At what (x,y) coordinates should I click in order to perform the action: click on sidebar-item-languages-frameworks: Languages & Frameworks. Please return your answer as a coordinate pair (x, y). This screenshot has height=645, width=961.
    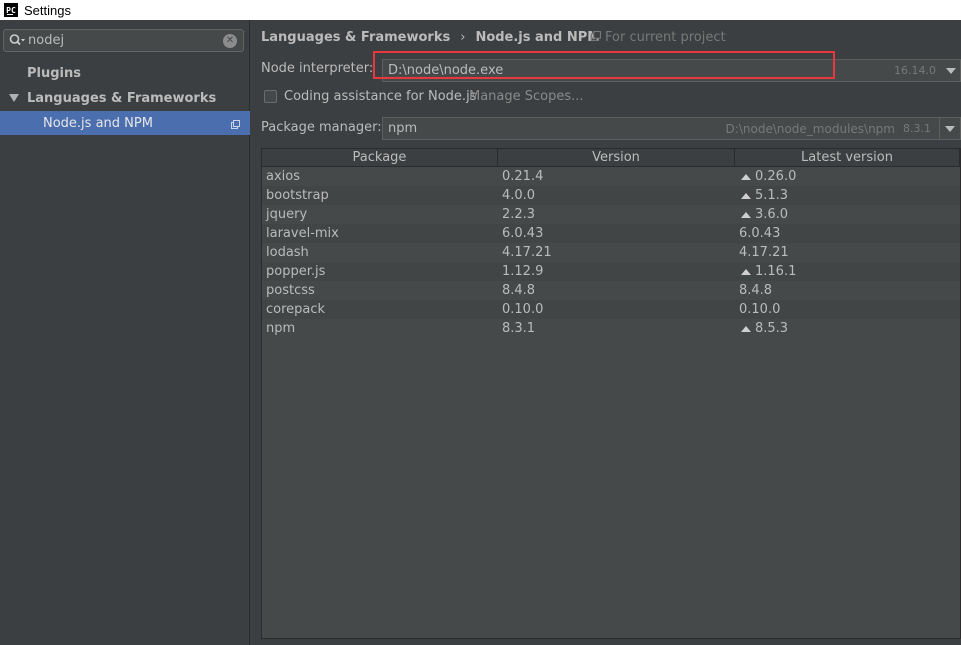
    Looking at the image, I should click on (125, 98).